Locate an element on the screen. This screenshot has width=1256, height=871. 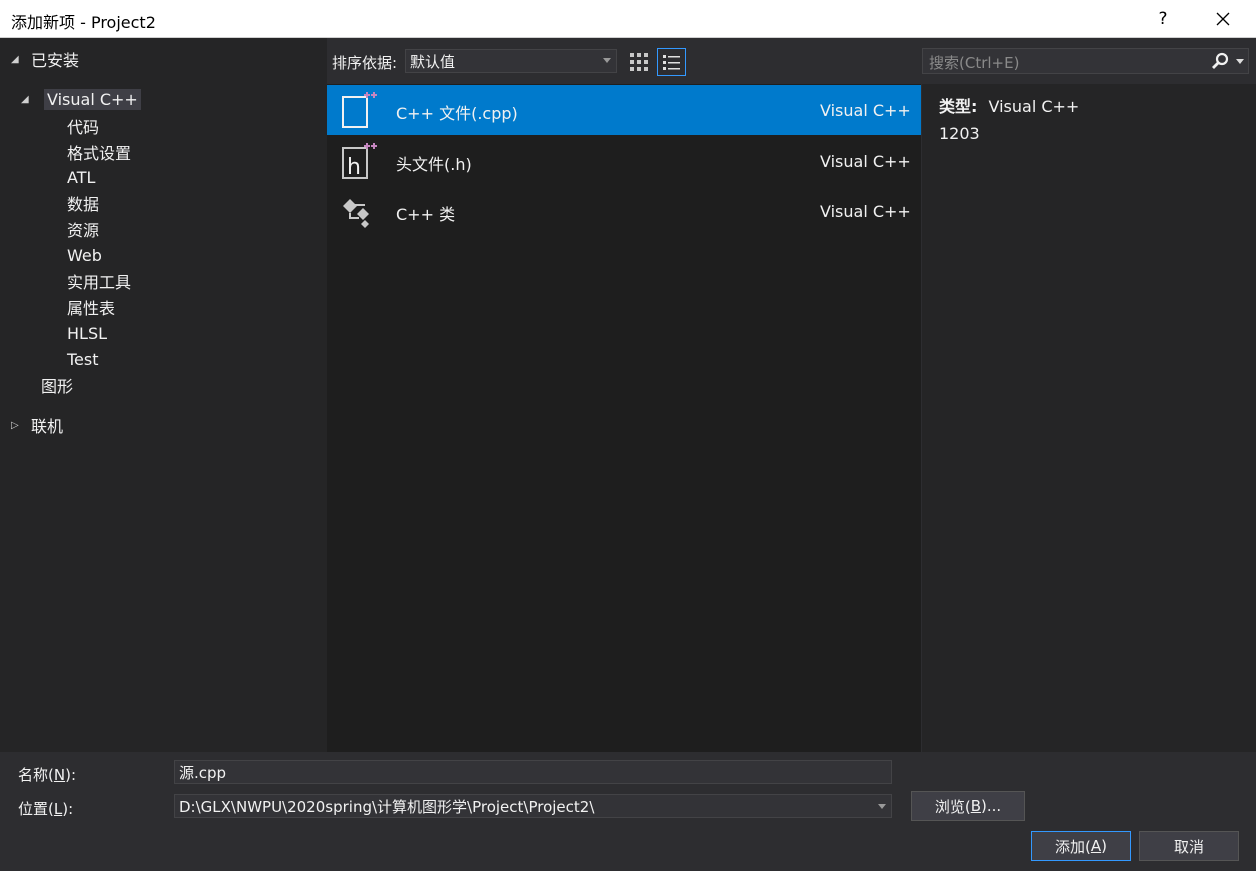
tree-item-label: Web is located at coordinates (84, 255).